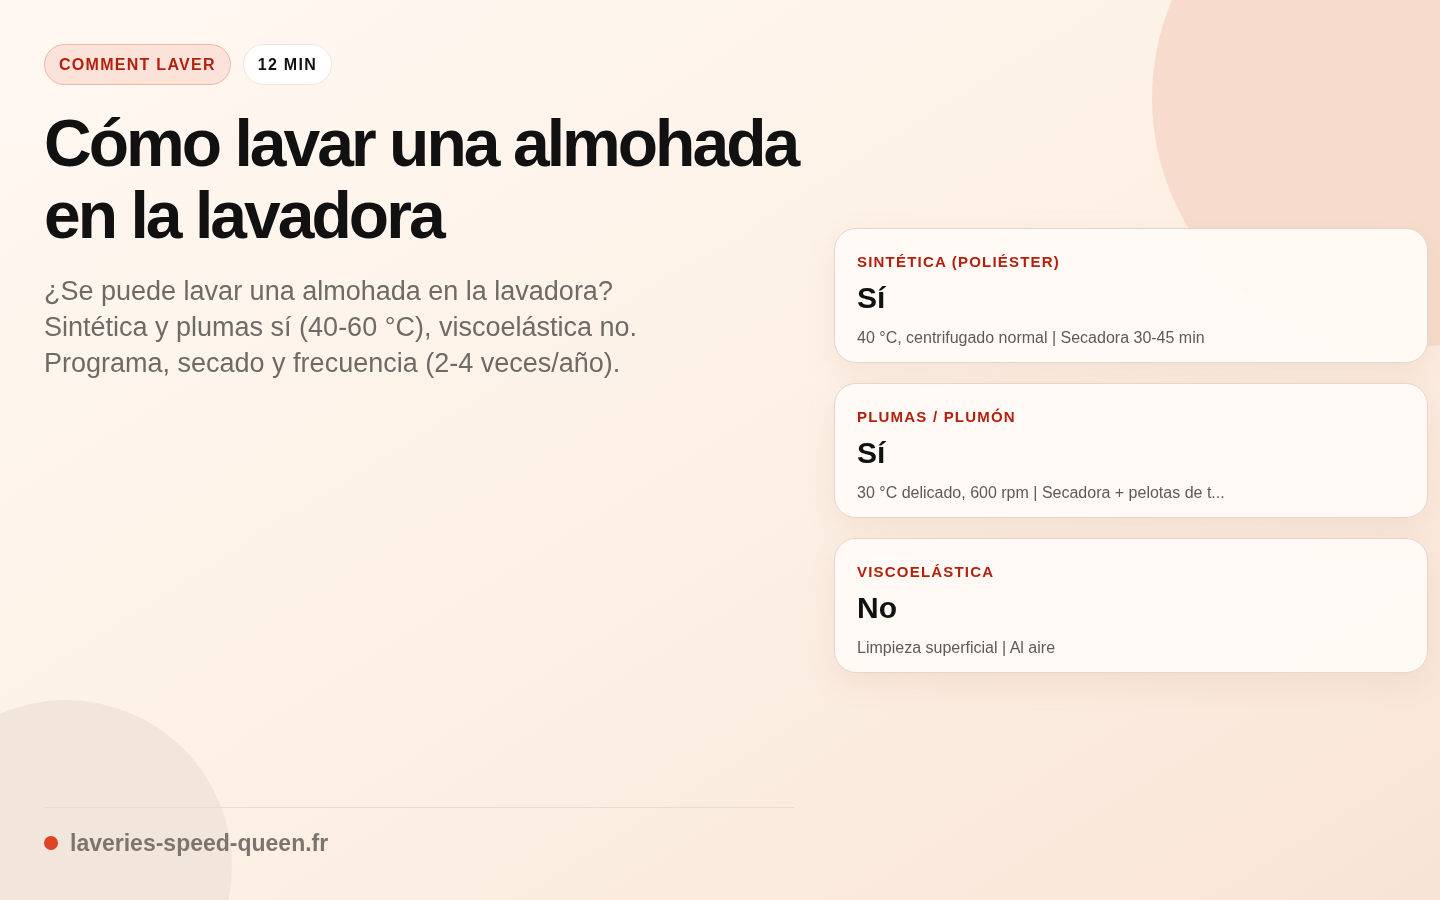  What do you see at coordinates (137, 64) in the screenshot?
I see `tag: COMMENT LAVER` at bounding box center [137, 64].